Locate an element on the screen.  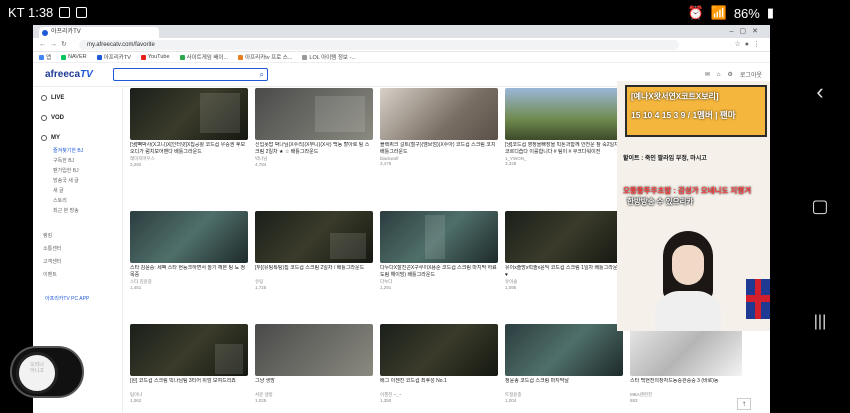
logout-link: 로그아웃 is located at coordinates (751, 74).